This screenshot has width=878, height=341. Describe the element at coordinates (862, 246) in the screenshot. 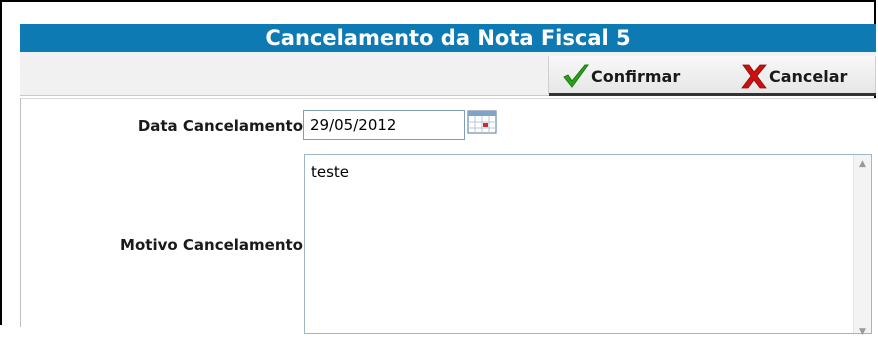

I see `textarea-scrollbar: ▲ ▼` at that location.